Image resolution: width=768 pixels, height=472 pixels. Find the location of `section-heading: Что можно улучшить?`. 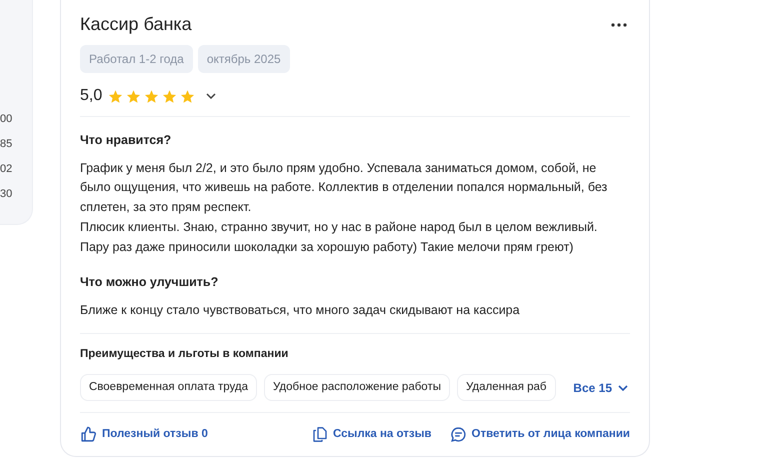

section-heading: Что можно улучшить? is located at coordinates (150, 283).